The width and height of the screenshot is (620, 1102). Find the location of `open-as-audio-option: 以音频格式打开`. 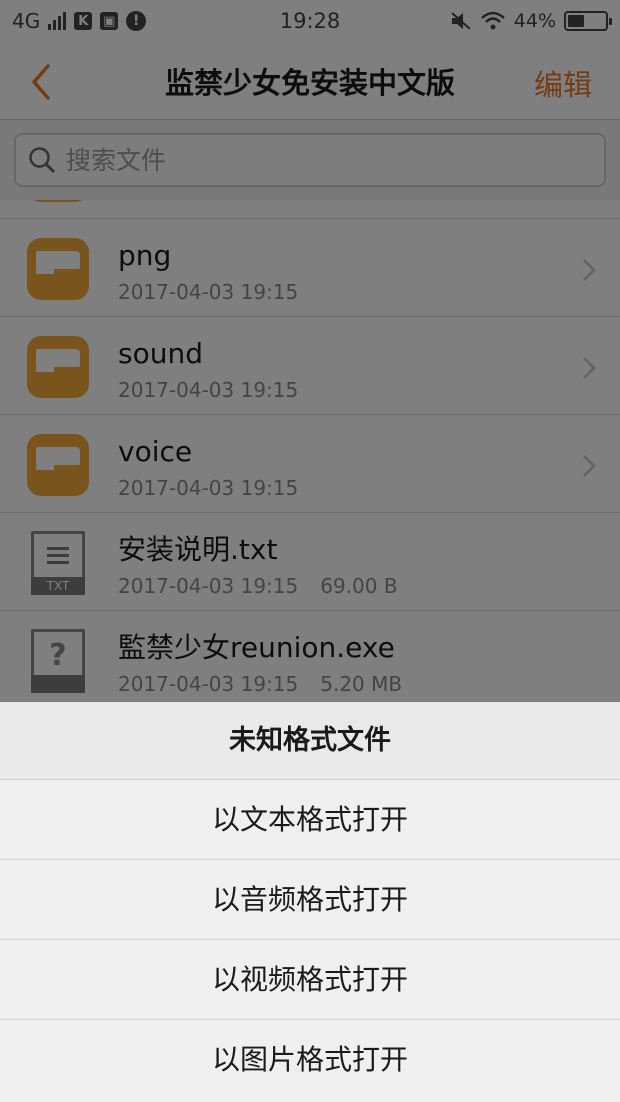

open-as-audio-option: 以音频格式打开 is located at coordinates (310, 900).